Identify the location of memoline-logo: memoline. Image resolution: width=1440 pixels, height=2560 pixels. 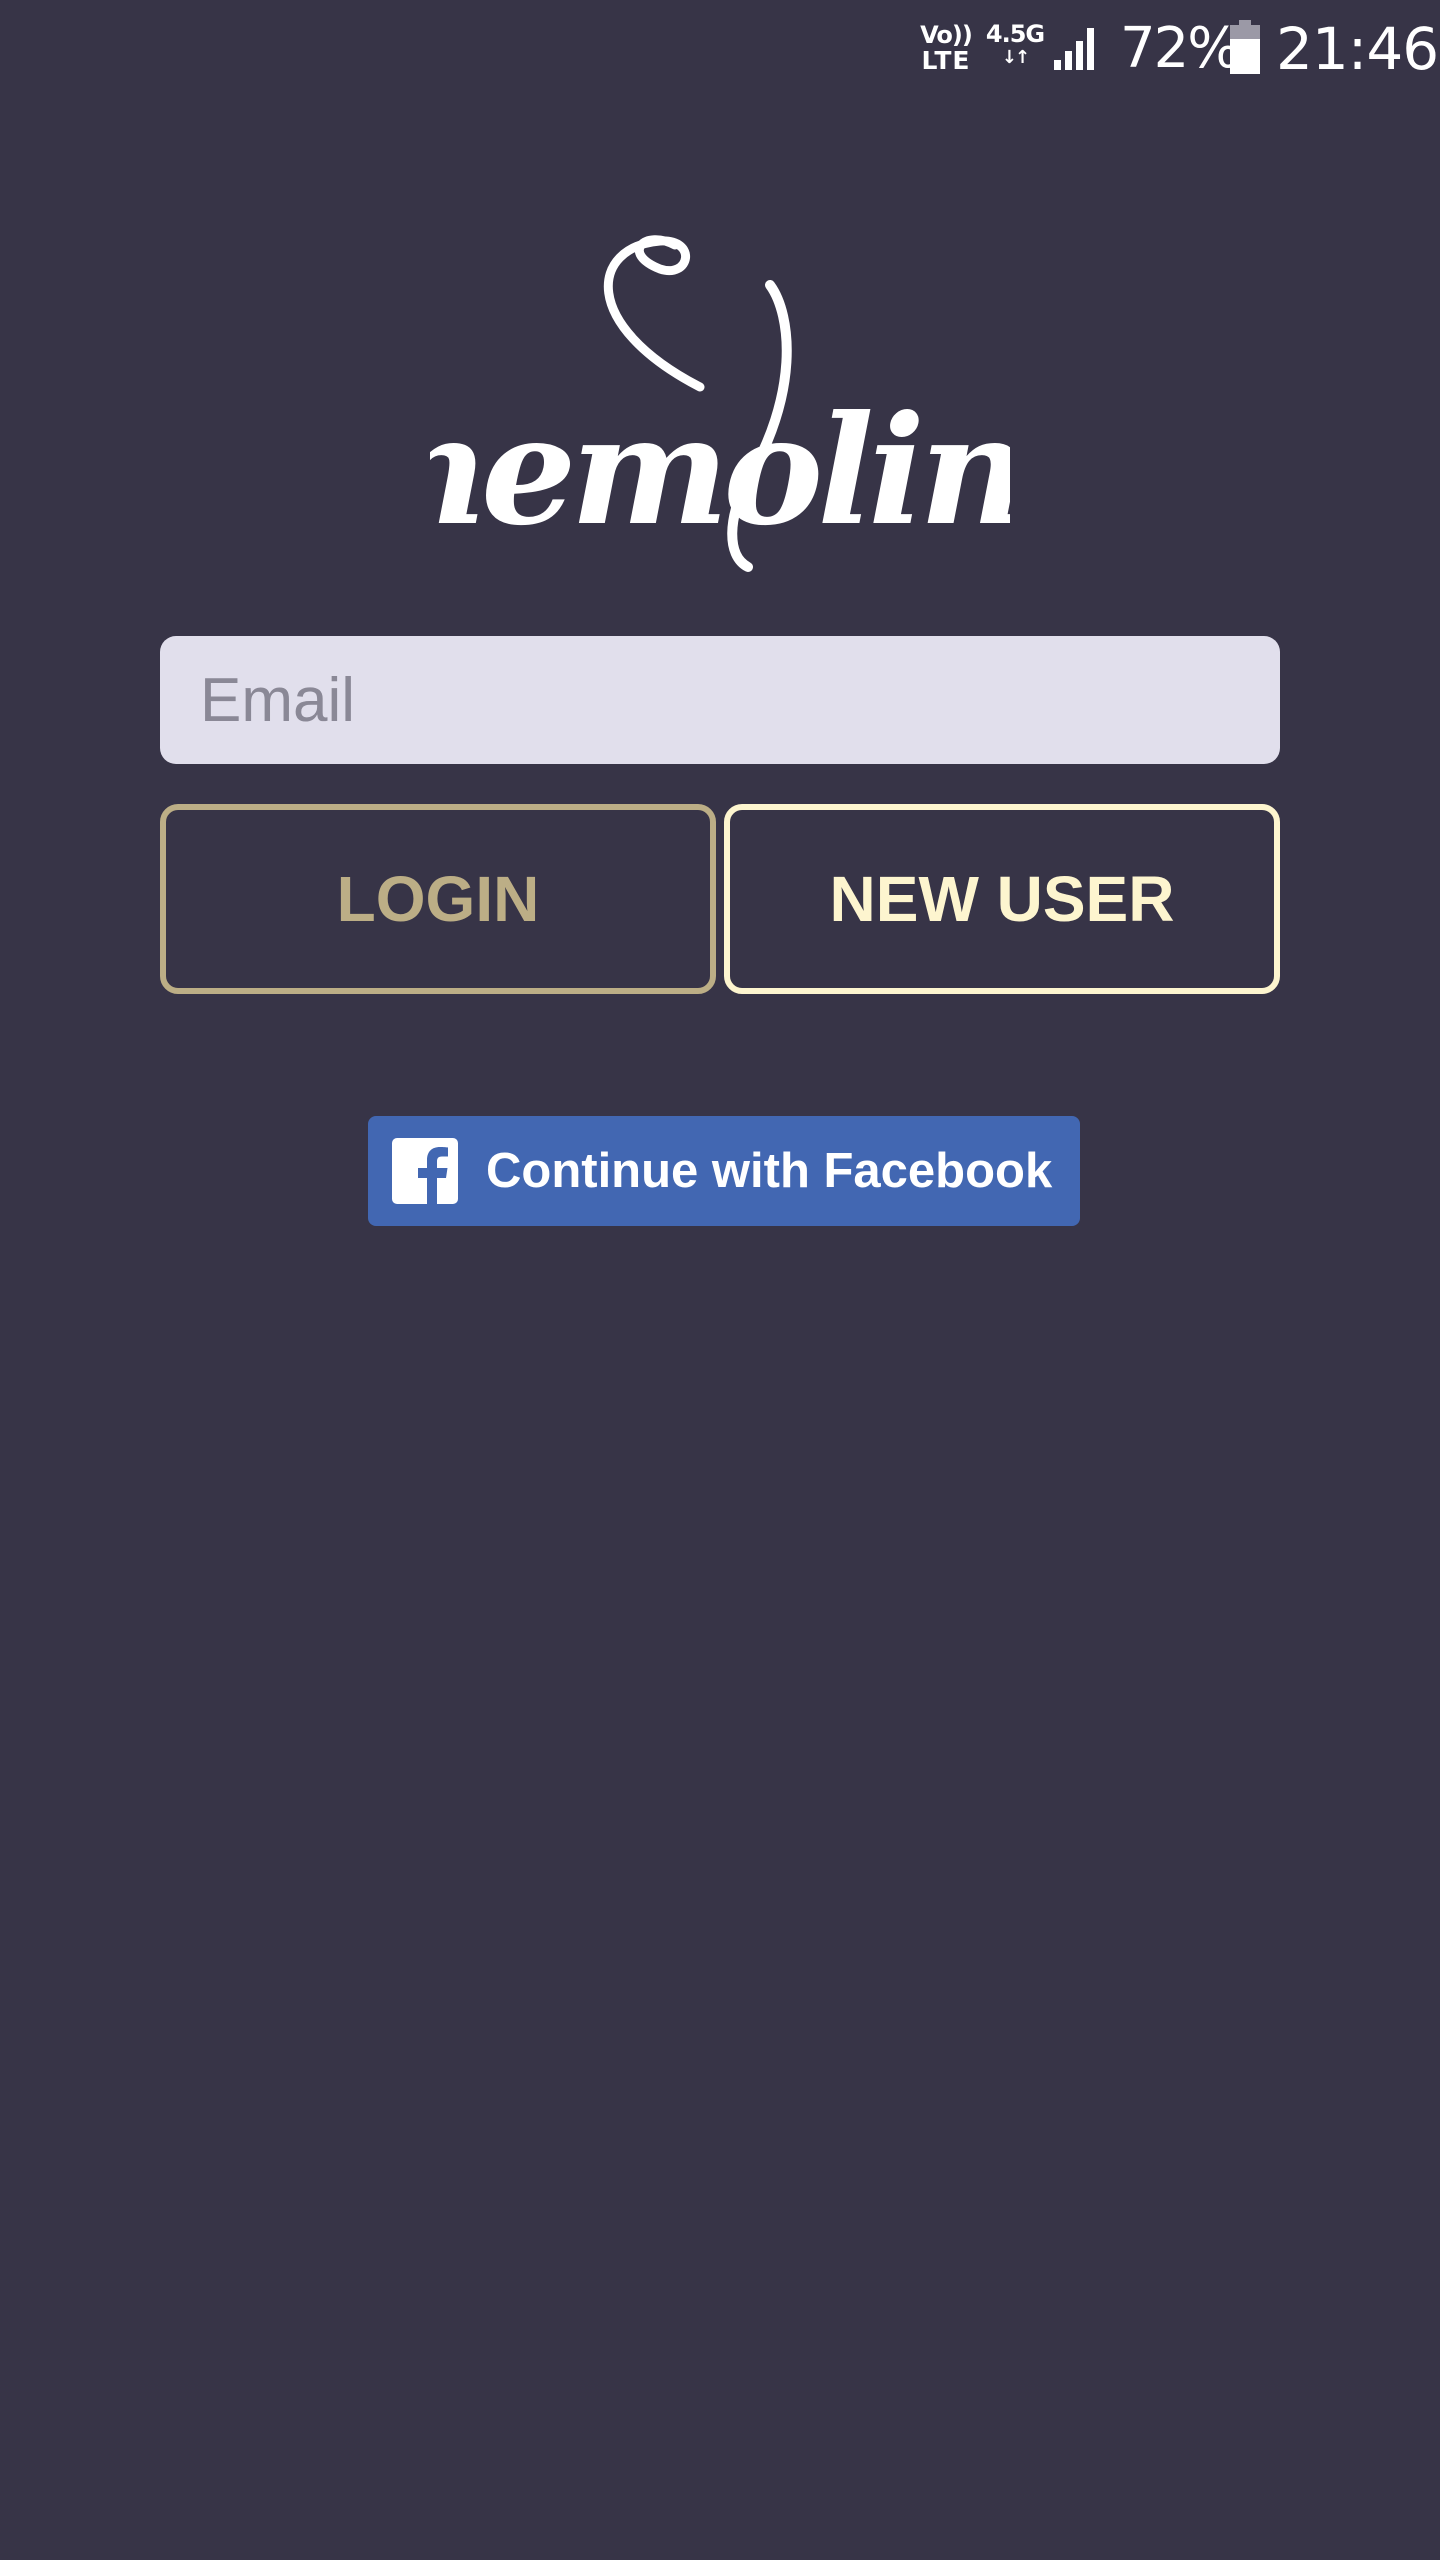
(720, 403).